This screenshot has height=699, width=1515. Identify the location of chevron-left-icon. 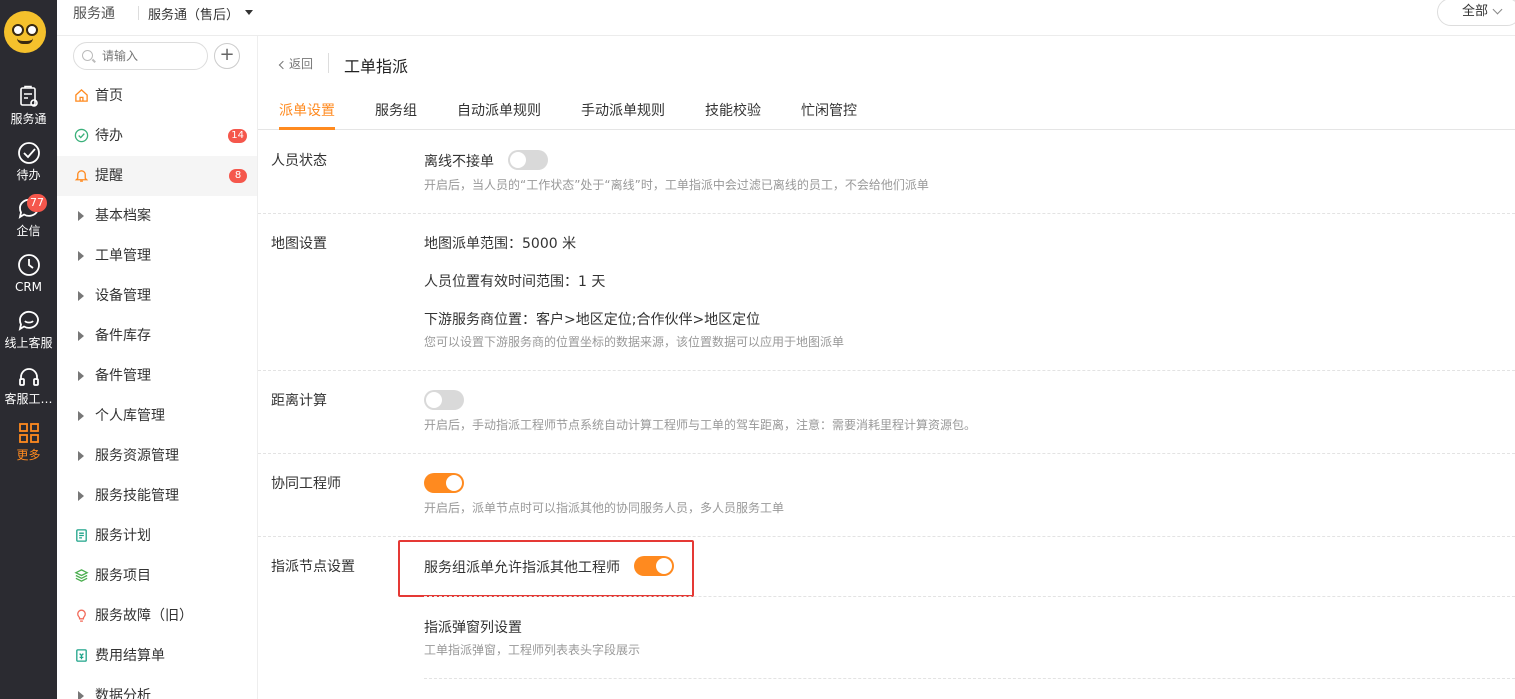
(283, 65).